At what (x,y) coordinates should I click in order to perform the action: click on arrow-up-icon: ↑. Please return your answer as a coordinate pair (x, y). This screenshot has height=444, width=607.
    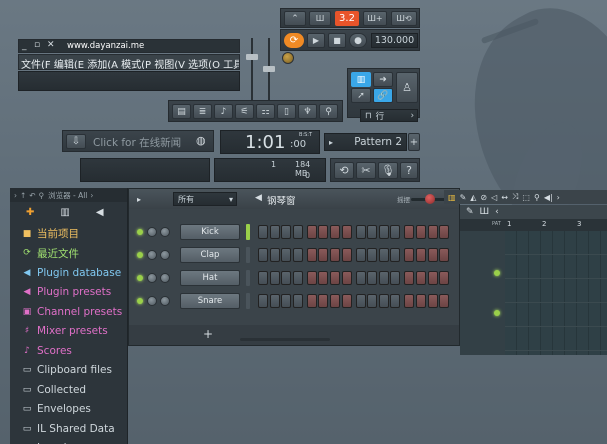
    Looking at the image, I should click on (23, 195).